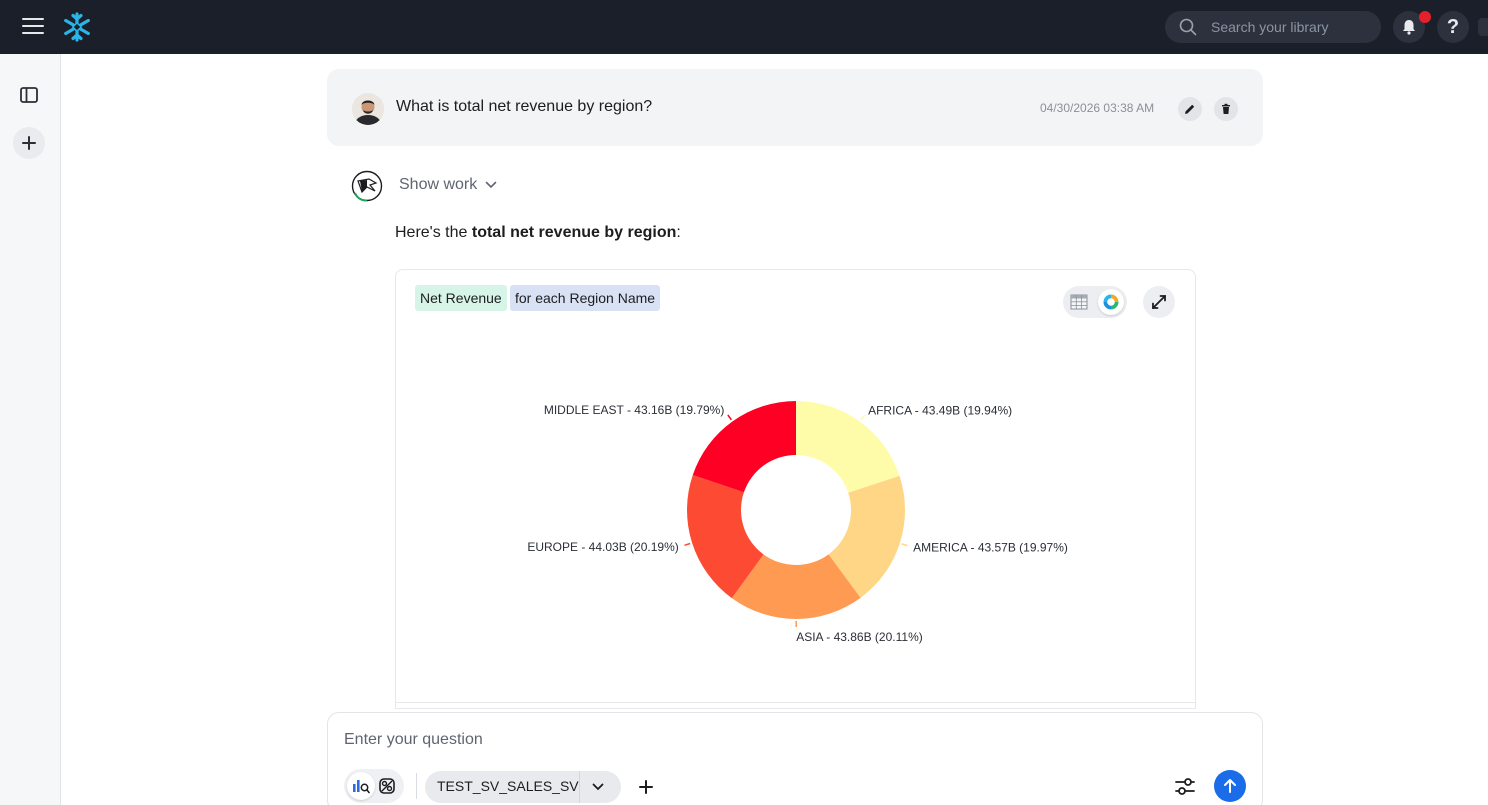  What do you see at coordinates (859, 637) in the screenshot?
I see `slice-label: ASIA - 43.86B (20.11%)` at bounding box center [859, 637].